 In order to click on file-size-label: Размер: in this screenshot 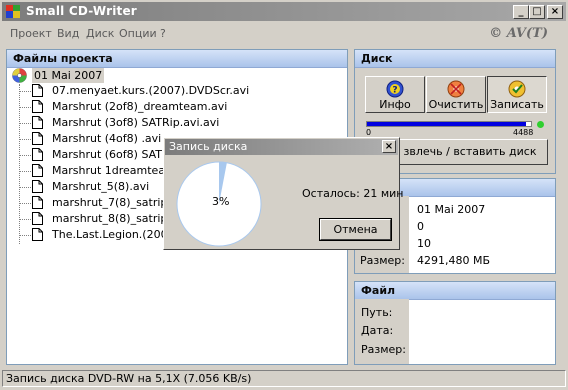, I will do `click(383, 349)`.